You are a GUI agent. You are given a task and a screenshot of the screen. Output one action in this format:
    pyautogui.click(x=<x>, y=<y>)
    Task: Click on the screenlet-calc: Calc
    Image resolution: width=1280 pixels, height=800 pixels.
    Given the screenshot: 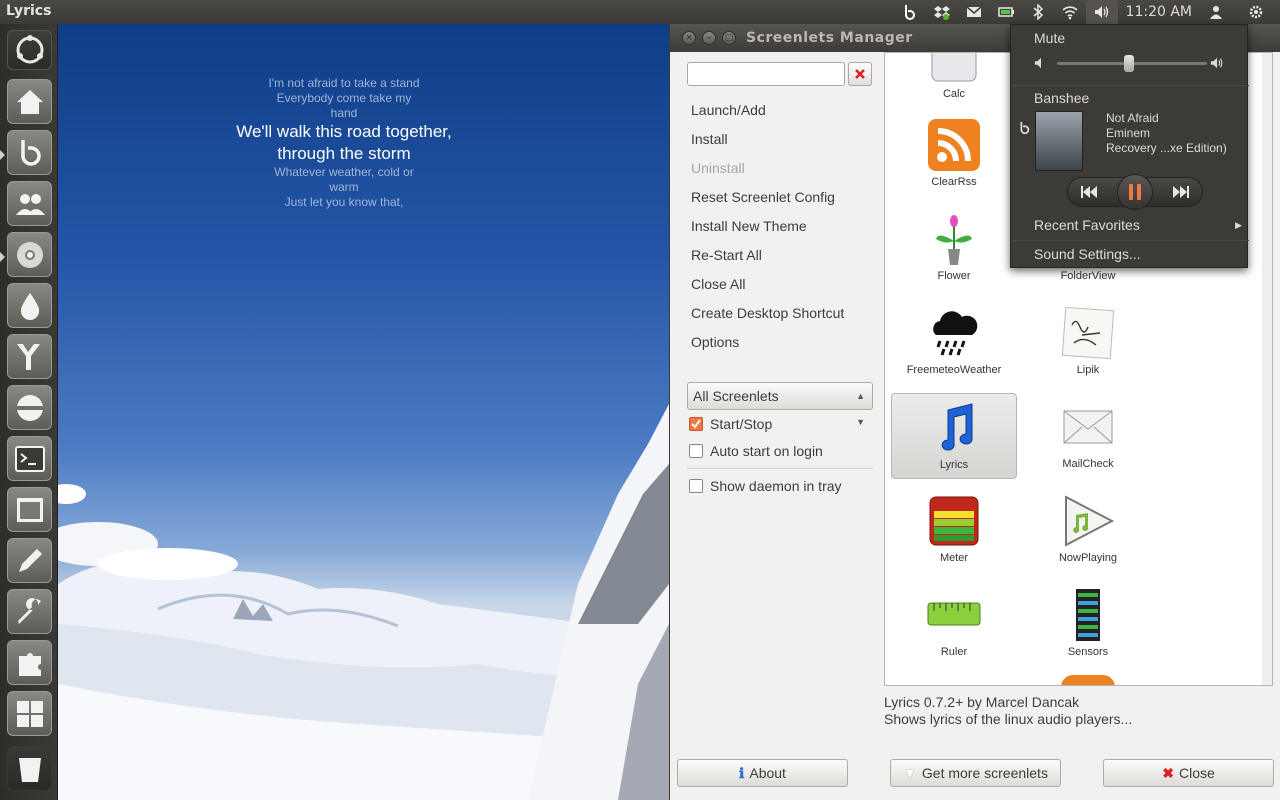 What is the action you would take?
    pyautogui.click(x=954, y=81)
    